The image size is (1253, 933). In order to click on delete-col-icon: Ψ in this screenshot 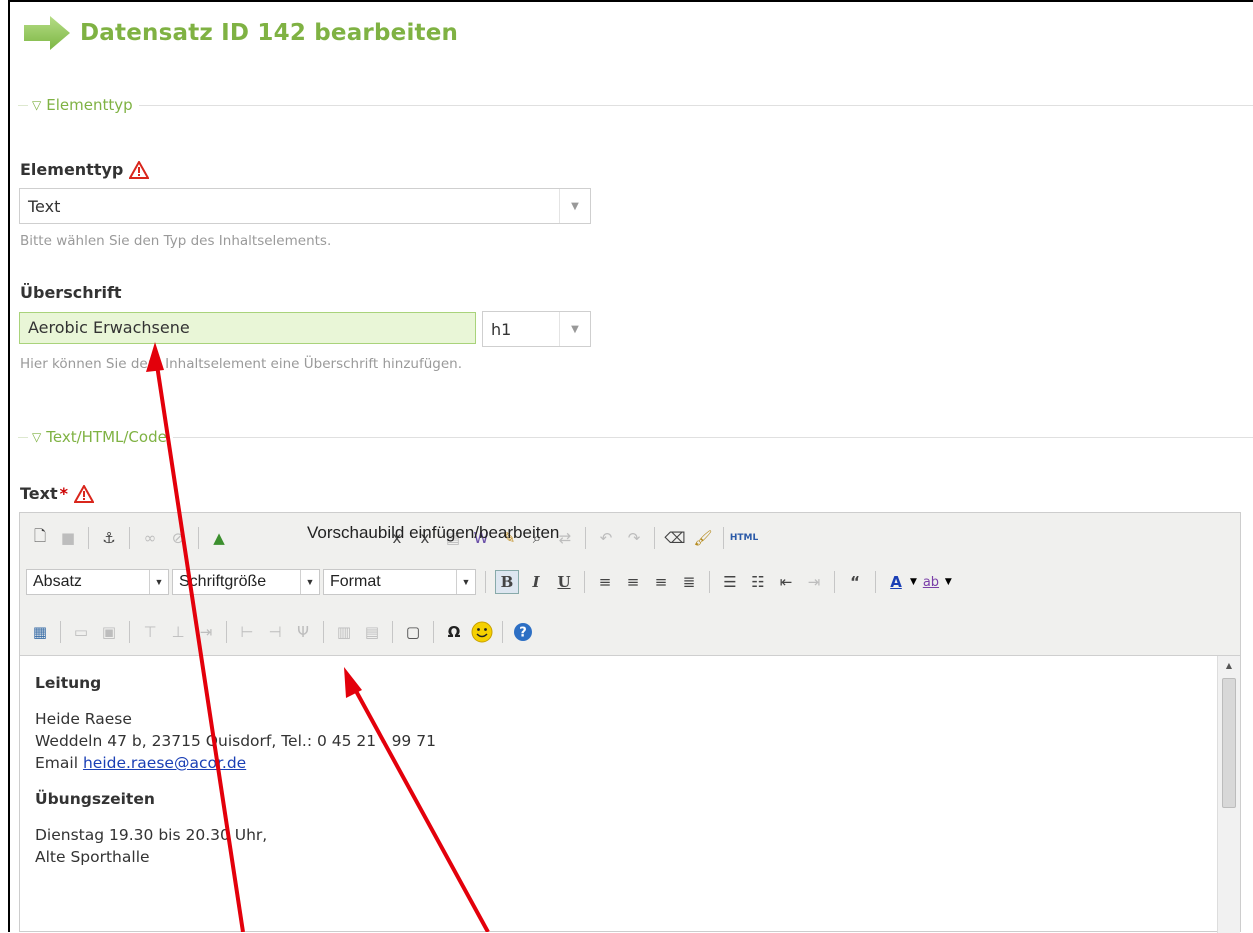, I will do `click(303, 632)`.